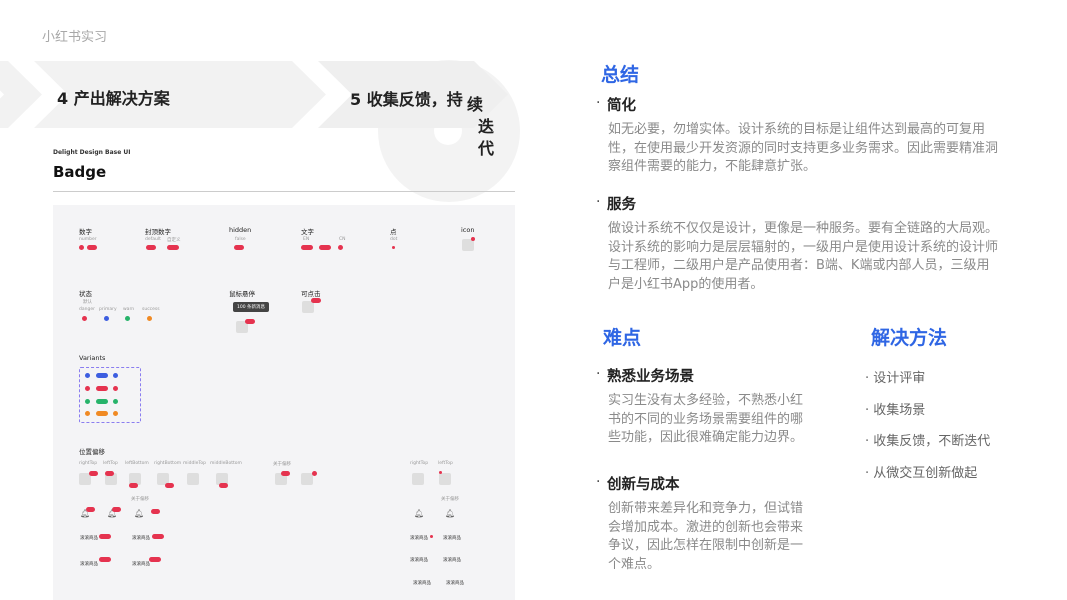 This screenshot has width=1067, height=600. Describe the element at coordinates (87, 302) in the screenshot. I see `label-status-default: 默认` at that location.